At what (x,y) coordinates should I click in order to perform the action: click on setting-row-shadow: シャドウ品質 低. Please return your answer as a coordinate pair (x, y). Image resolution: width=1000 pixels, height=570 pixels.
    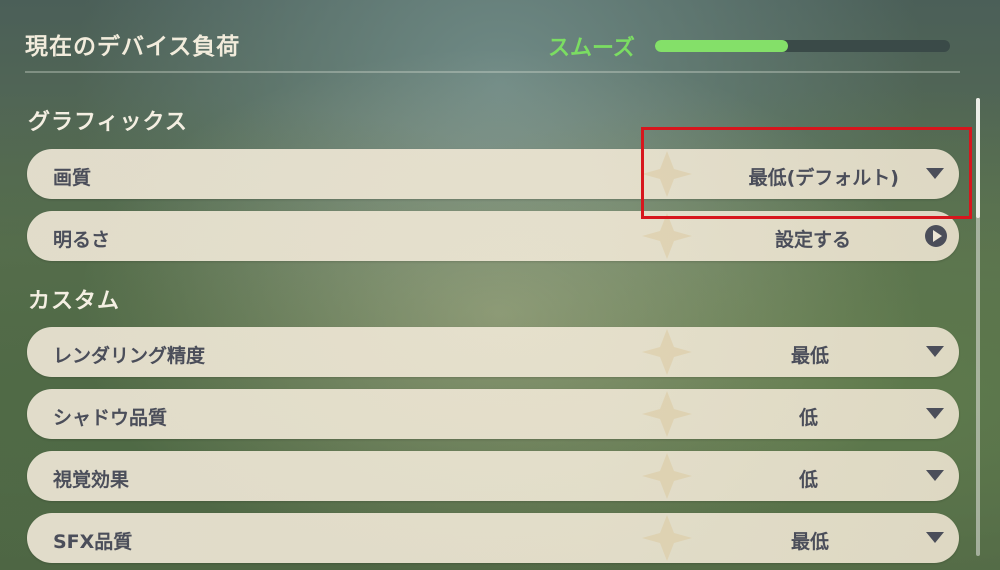
    Looking at the image, I should click on (493, 414).